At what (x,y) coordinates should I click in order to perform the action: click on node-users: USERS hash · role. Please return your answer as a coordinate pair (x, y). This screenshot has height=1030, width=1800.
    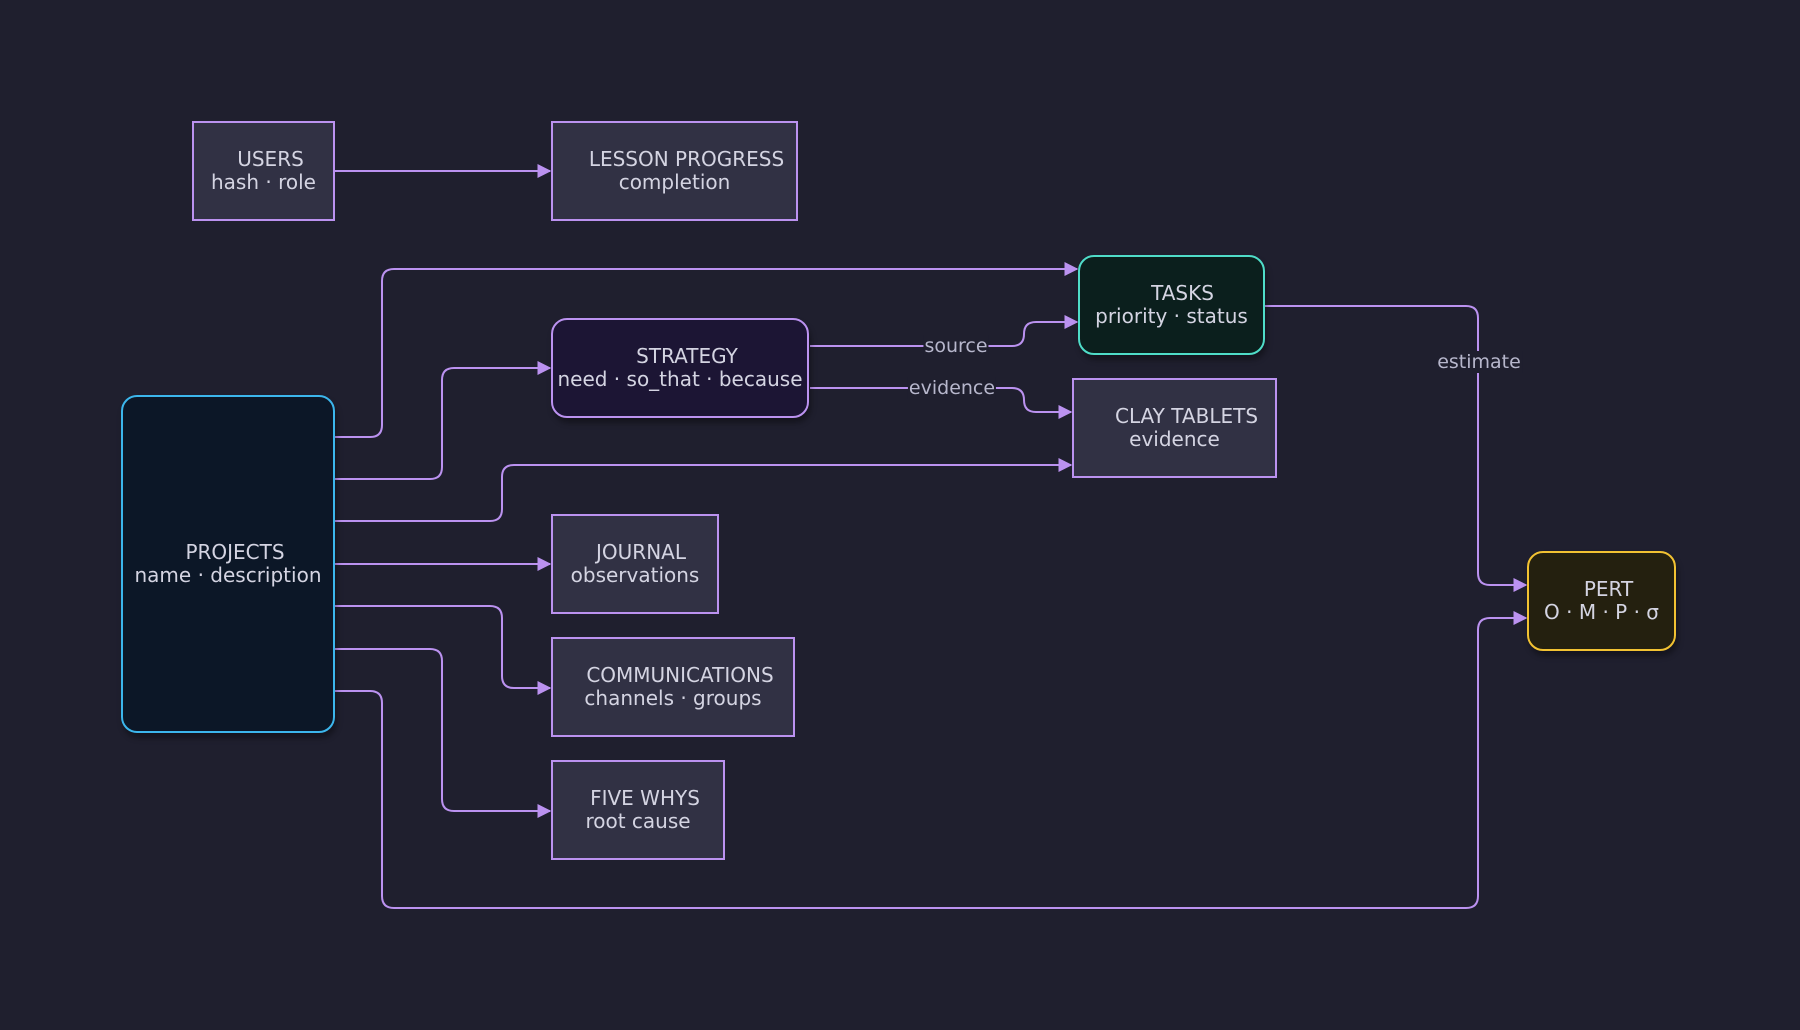
    Looking at the image, I should click on (263, 171).